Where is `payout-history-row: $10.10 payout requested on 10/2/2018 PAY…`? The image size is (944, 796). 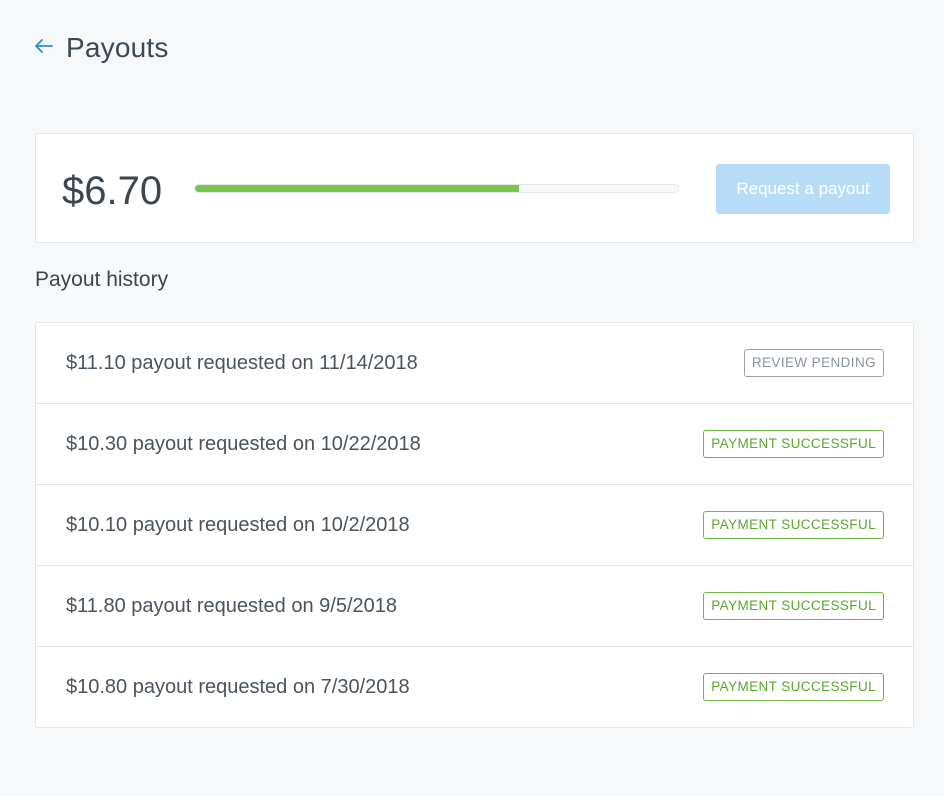
payout-history-row: $10.10 payout requested on 10/2/2018 PAY… is located at coordinates (474, 525).